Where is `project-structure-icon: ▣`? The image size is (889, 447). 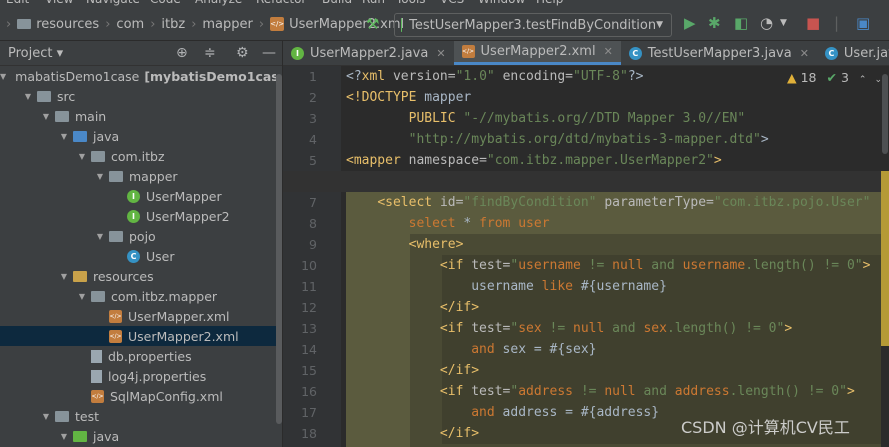
project-structure-icon: ▣ is located at coordinates (863, 23).